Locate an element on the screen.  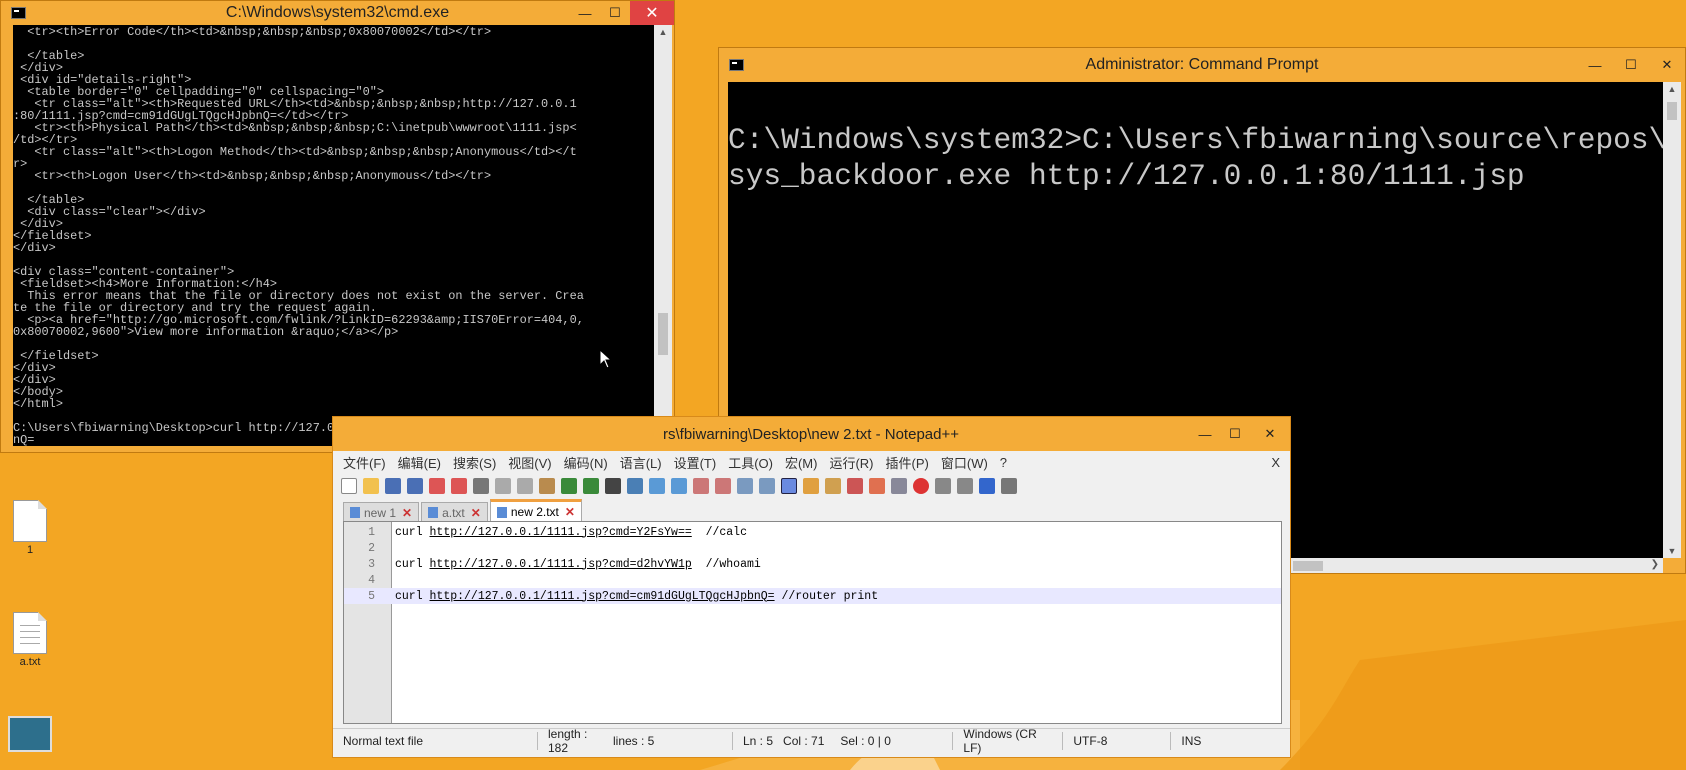
doc-map-icon is located at coordinates (833, 486).